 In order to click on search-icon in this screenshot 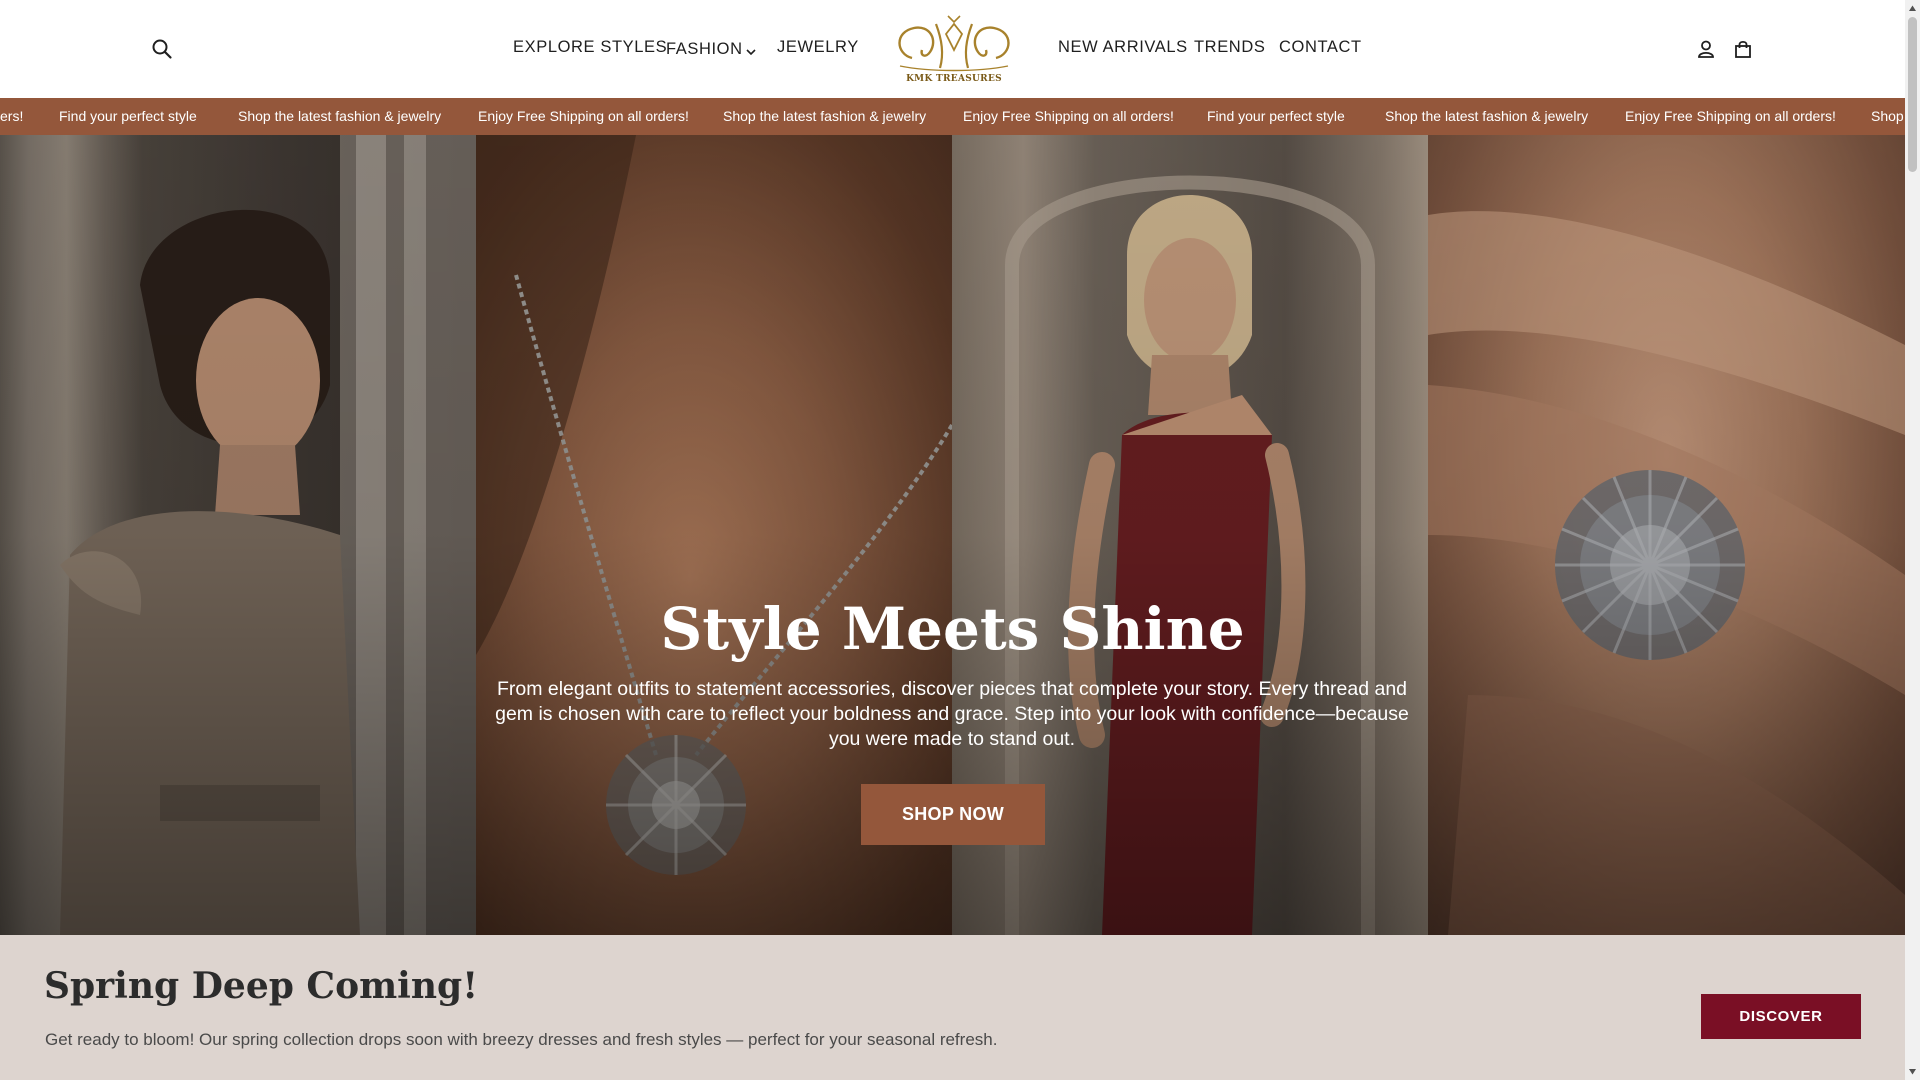, I will do `click(162, 49)`.